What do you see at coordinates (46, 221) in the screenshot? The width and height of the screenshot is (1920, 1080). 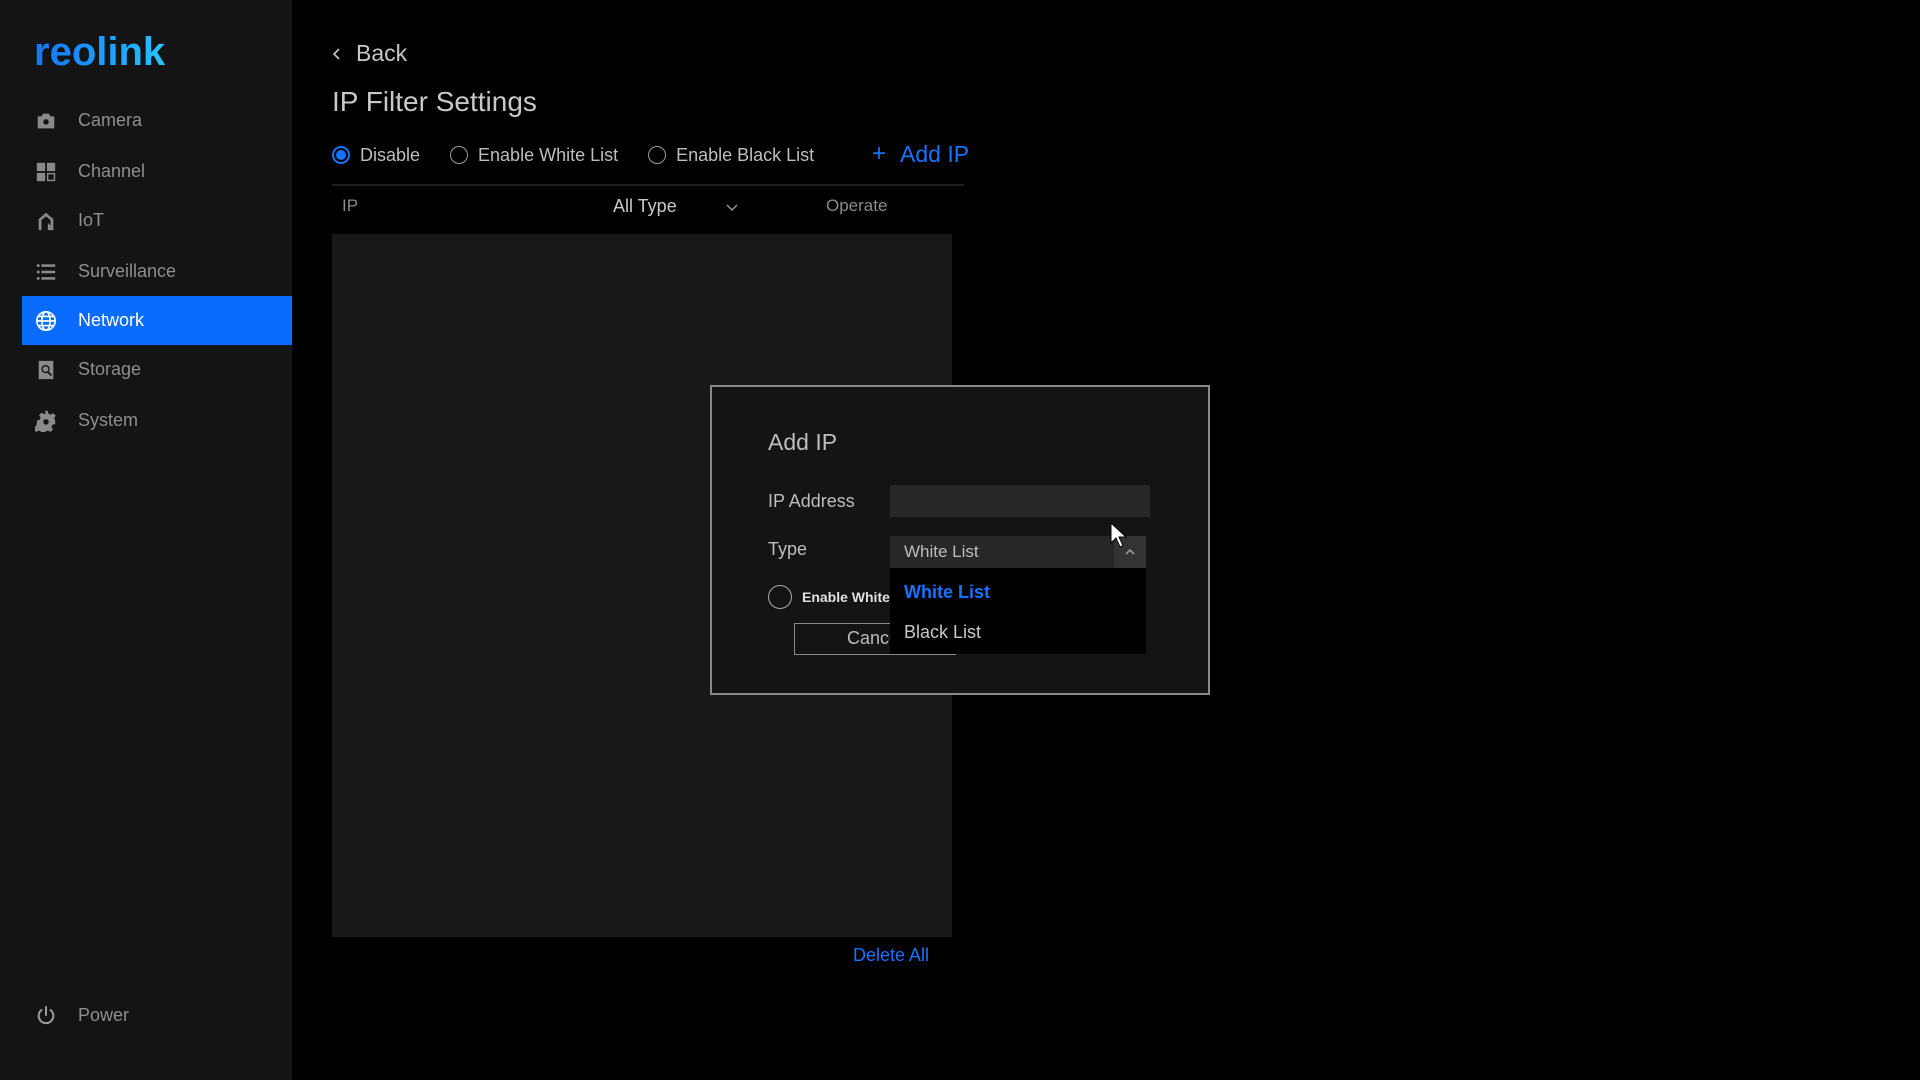 I see `iot-home-icon` at bounding box center [46, 221].